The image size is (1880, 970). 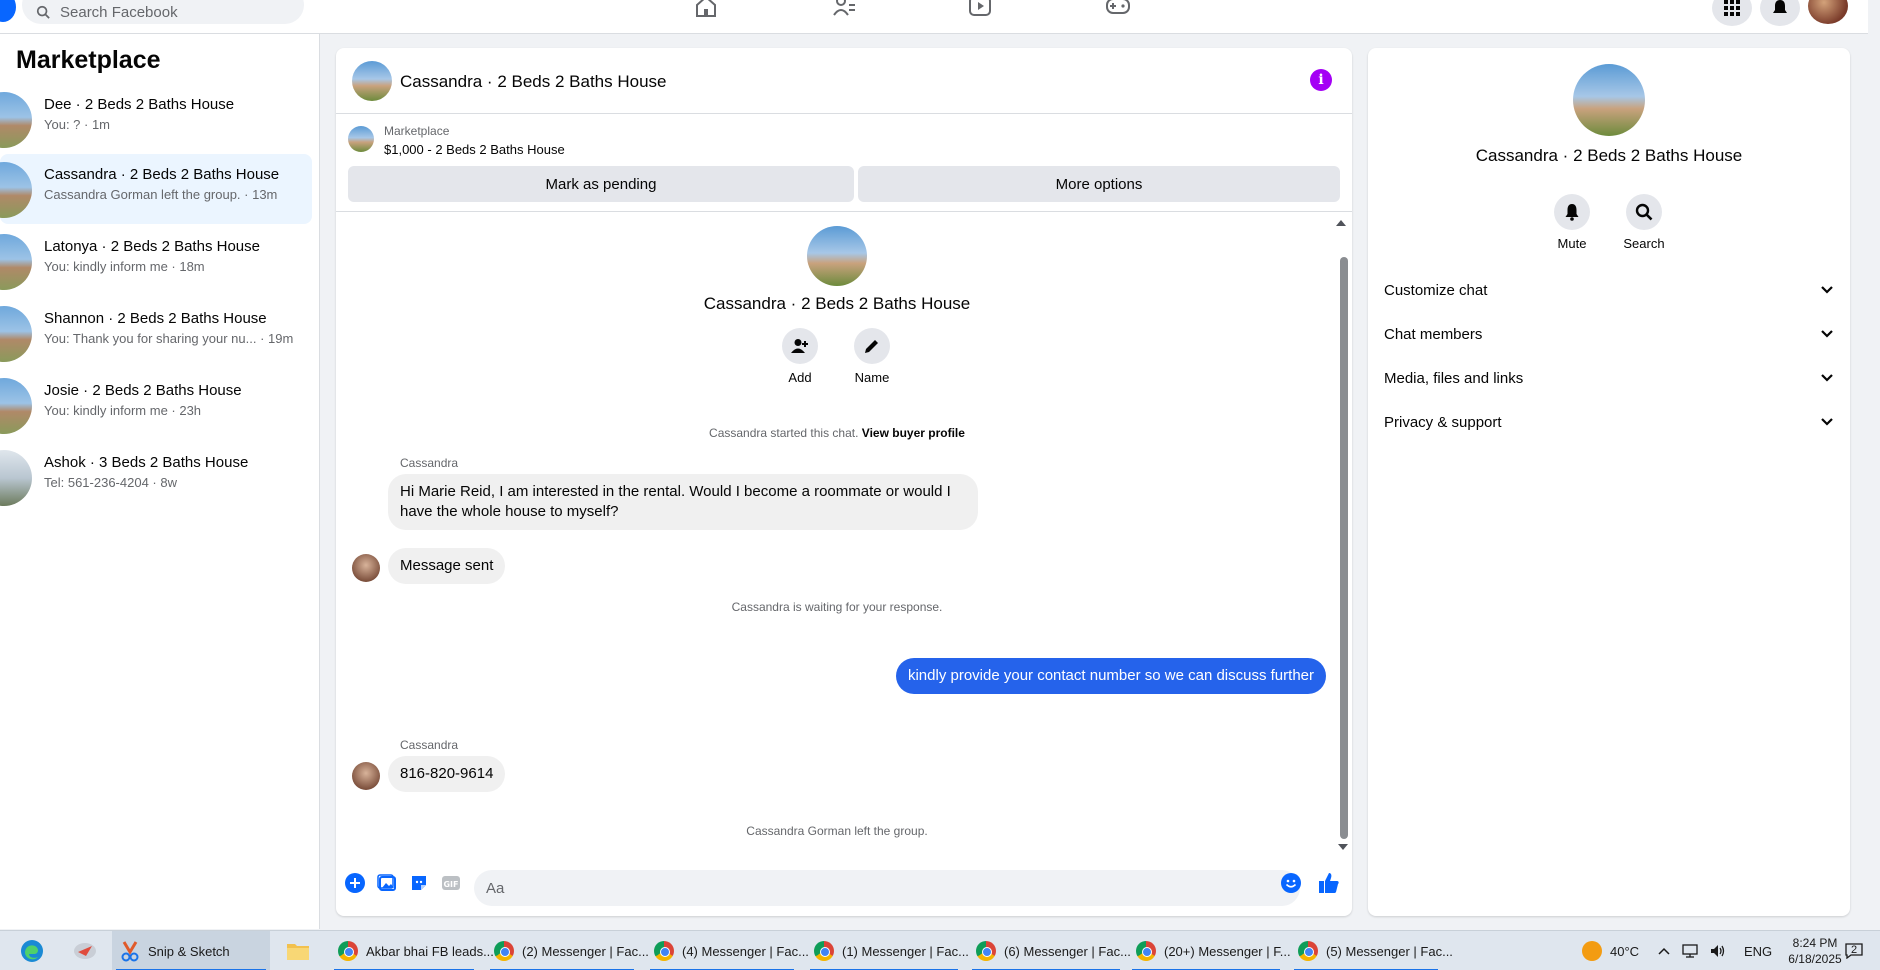 What do you see at coordinates (1609, 290) in the screenshot?
I see `customize-chat-section: Customize chat` at bounding box center [1609, 290].